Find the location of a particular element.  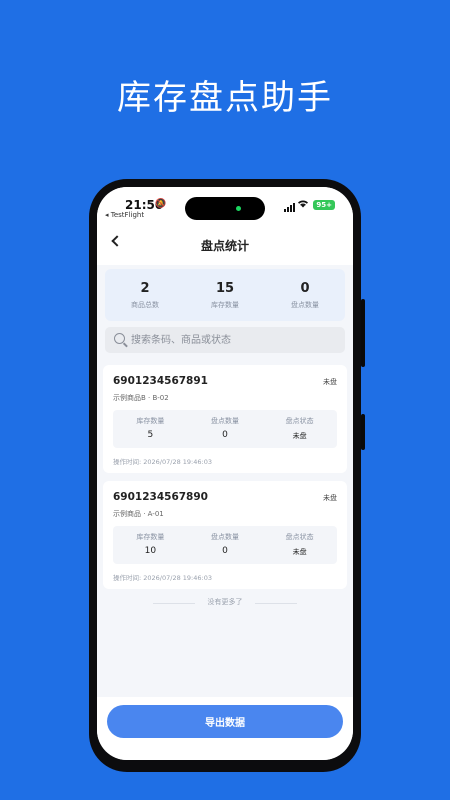

search-box is located at coordinates (225, 340).